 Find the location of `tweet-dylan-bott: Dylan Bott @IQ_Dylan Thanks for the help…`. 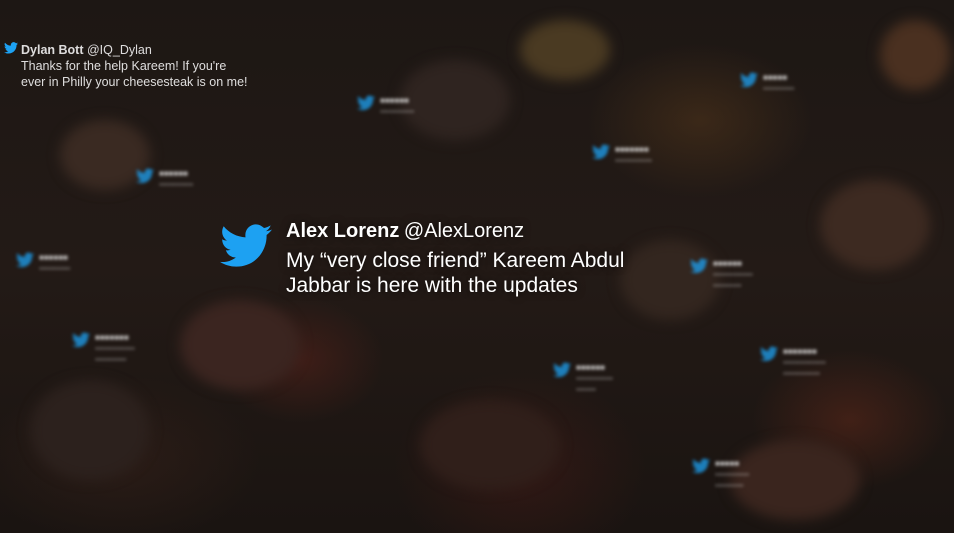

tweet-dylan-bott: Dylan Bott @IQ_Dylan Thanks for the help… is located at coordinates (126, 66).